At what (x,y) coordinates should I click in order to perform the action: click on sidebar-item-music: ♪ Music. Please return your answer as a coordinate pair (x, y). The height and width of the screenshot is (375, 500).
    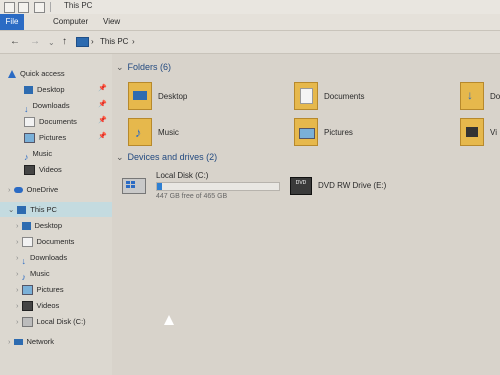
    Looking at the image, I should click on (38, 154).